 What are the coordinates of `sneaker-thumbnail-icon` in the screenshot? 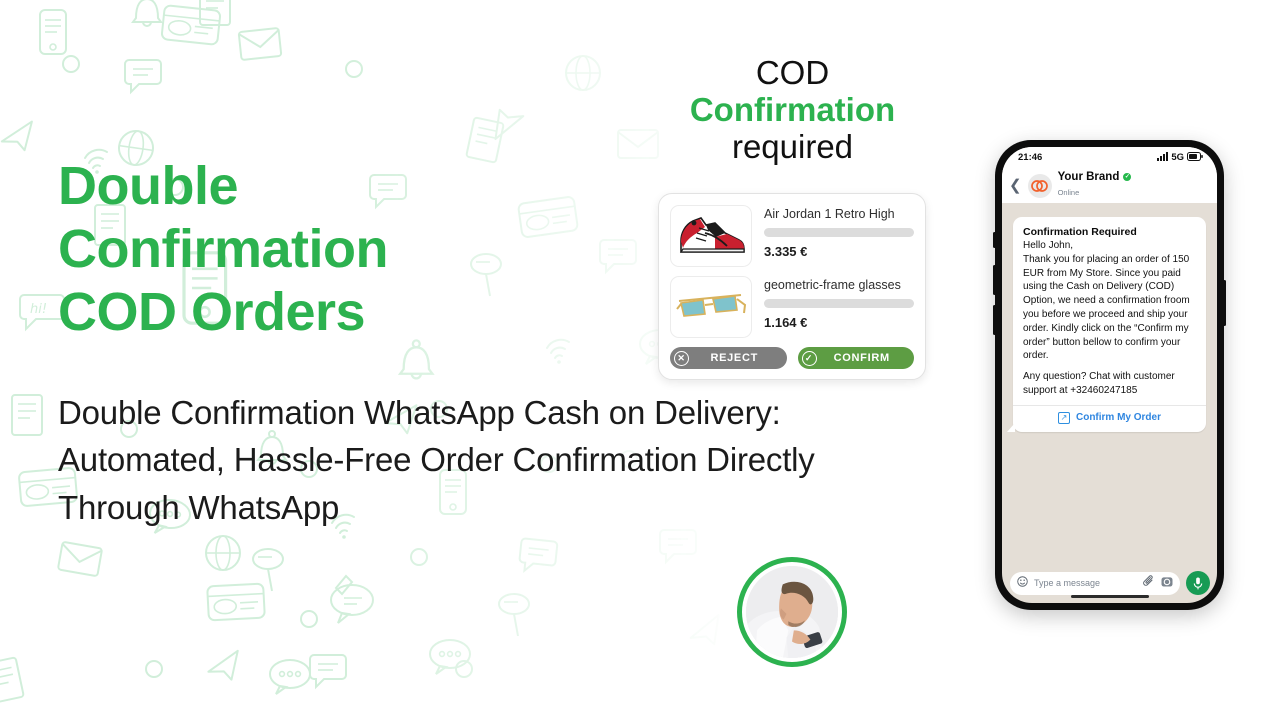 It's located at (711, 236).